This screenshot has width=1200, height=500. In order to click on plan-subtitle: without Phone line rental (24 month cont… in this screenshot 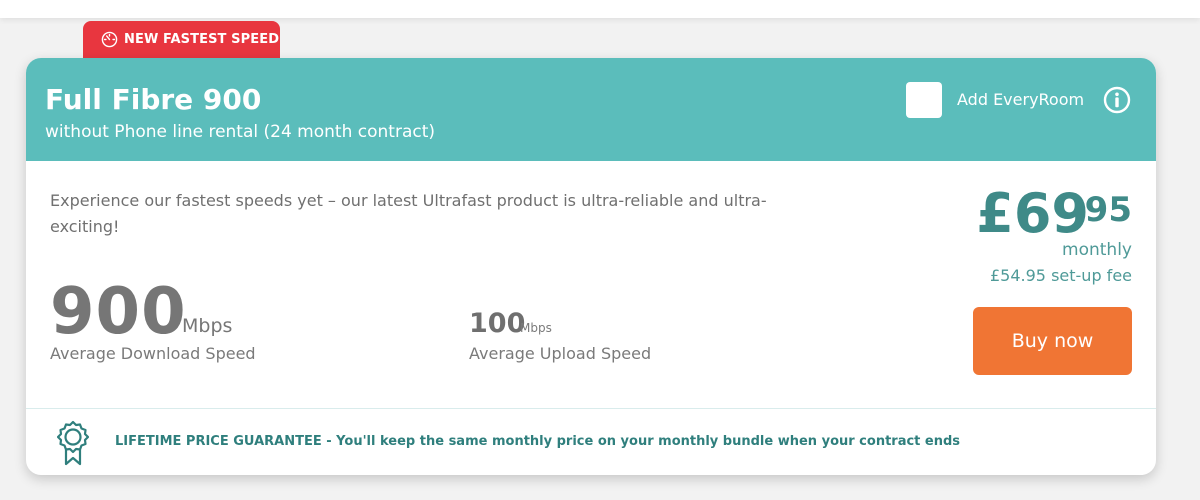, I will do `click(240, 132)`.